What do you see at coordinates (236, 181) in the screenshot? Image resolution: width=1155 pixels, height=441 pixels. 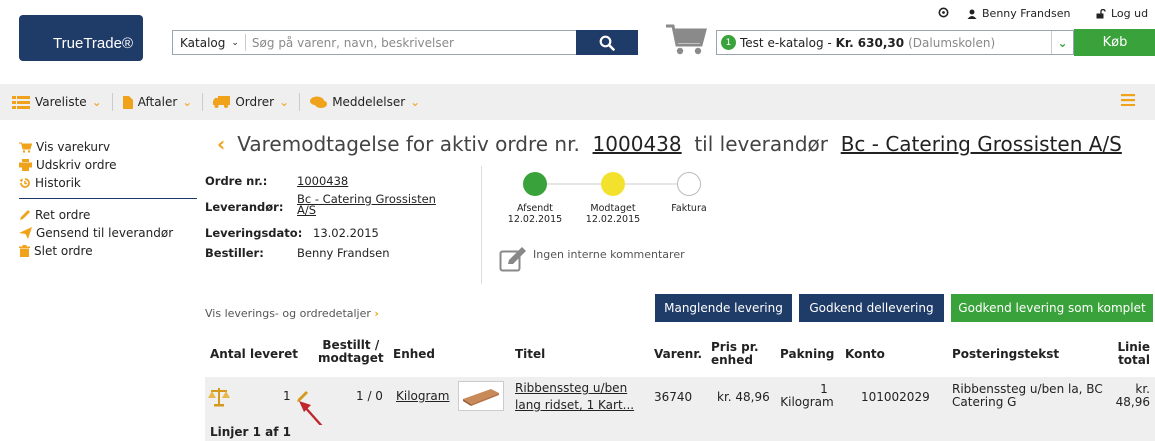 I see `order-no-label: Ordre nr.:` at bounding box center [236, 181].